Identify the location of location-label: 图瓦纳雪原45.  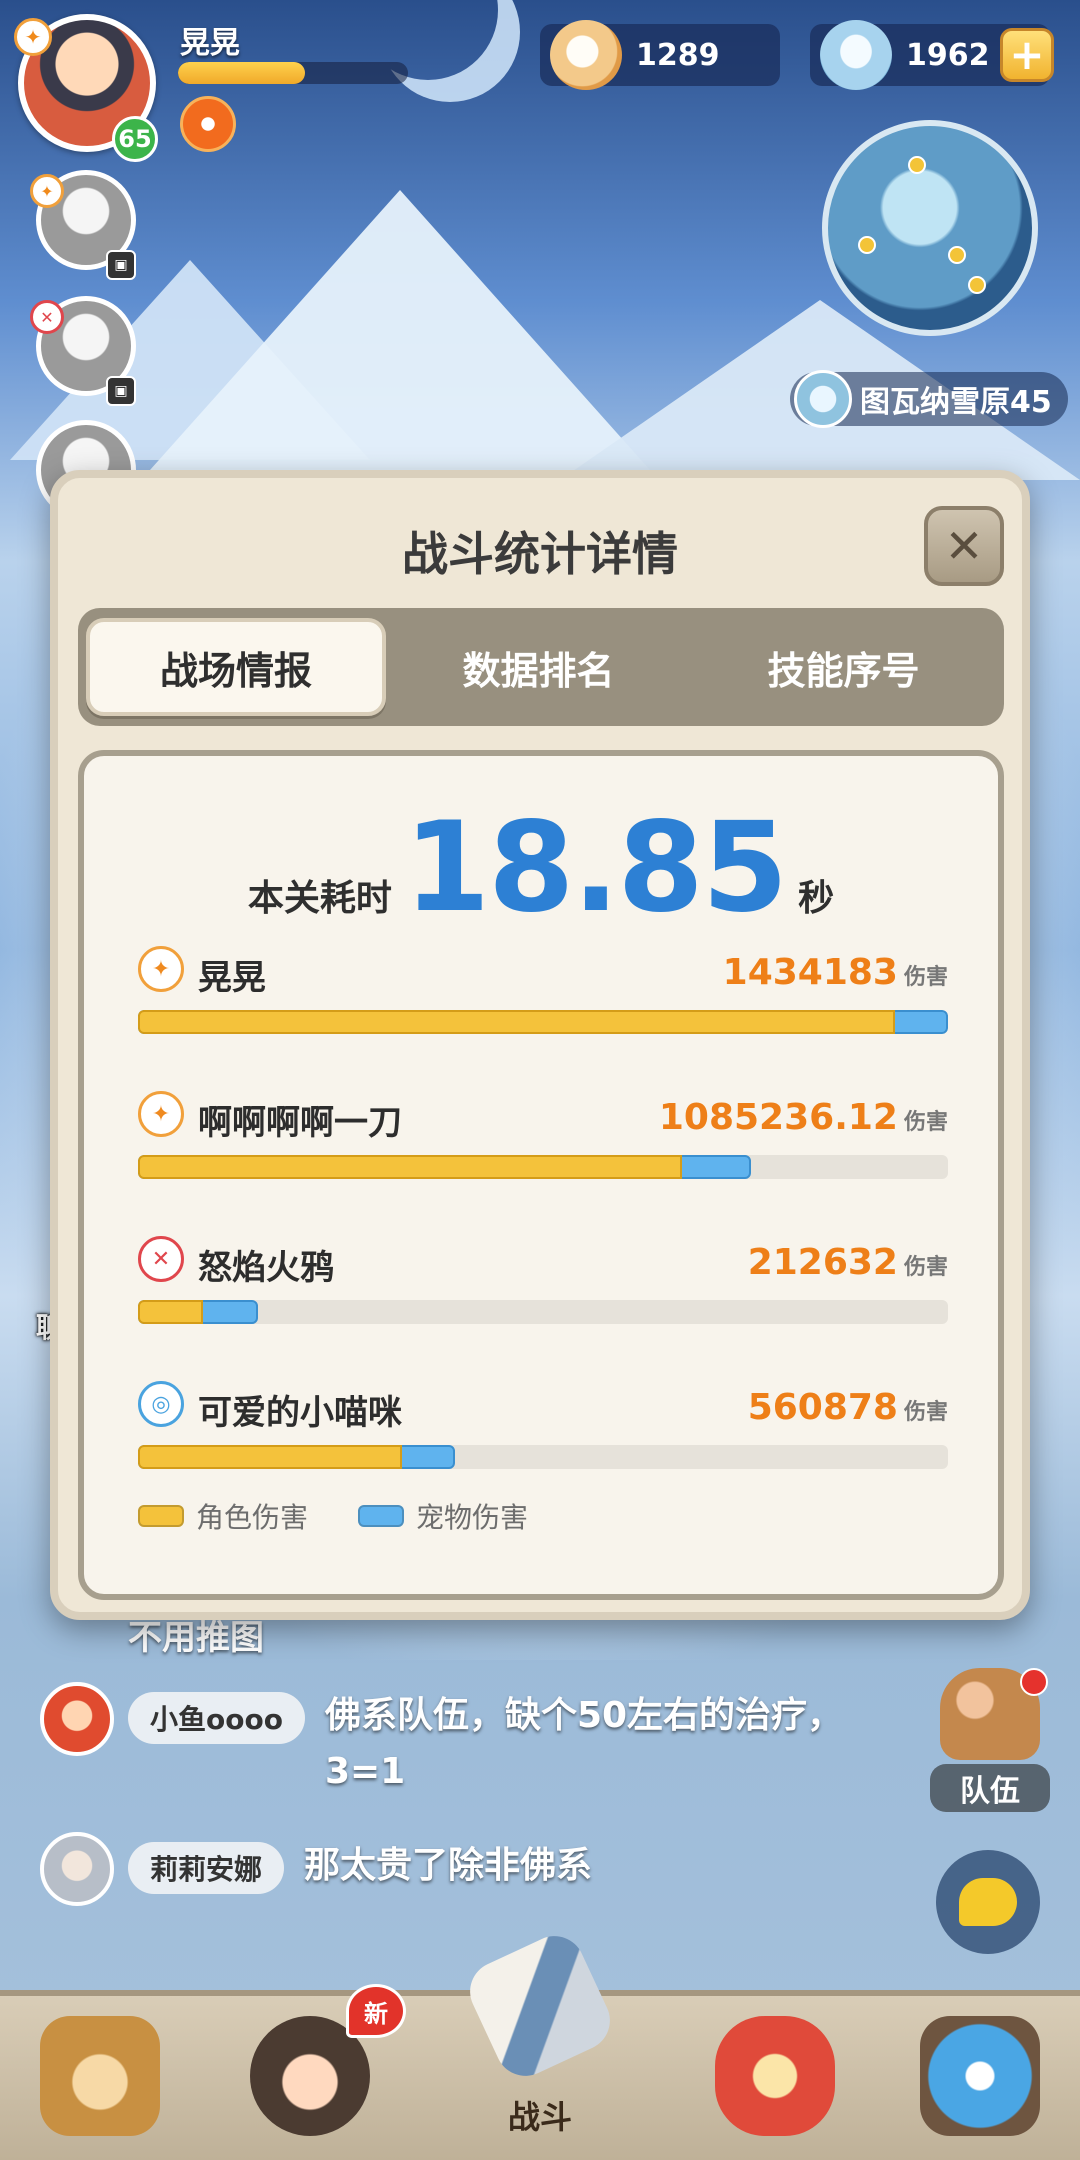
(929, 399).